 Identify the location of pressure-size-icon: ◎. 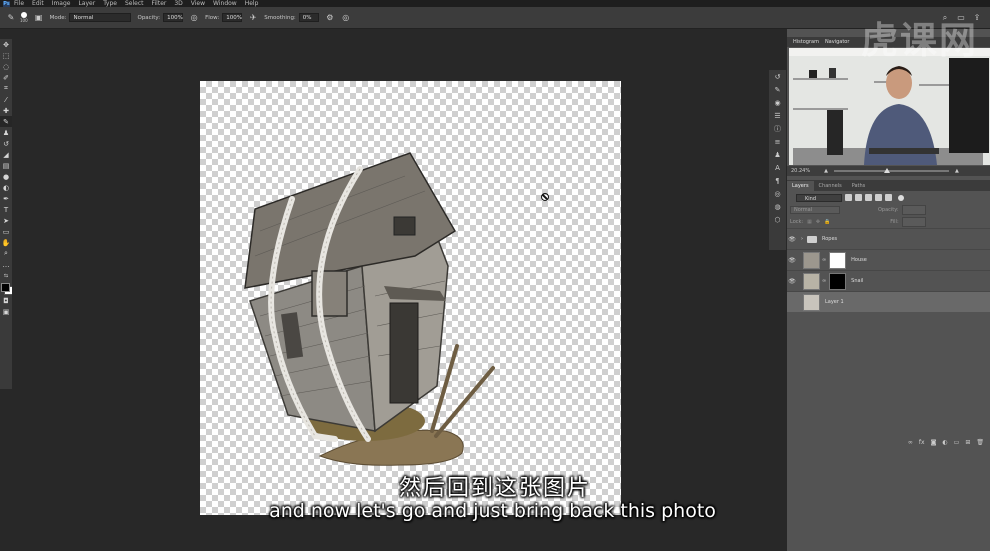
(346, 18).